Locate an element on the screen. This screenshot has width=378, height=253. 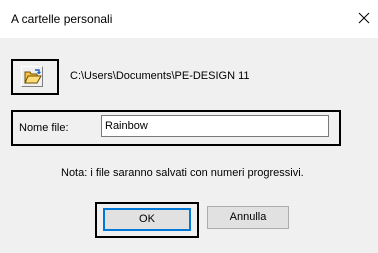
open-folder-icon is located at coordinates (33, 76).